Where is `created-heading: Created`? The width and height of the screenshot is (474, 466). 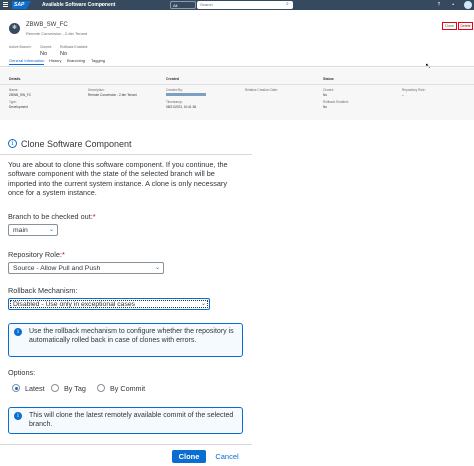 created-heading: Created is located at coordinates (173, 79).